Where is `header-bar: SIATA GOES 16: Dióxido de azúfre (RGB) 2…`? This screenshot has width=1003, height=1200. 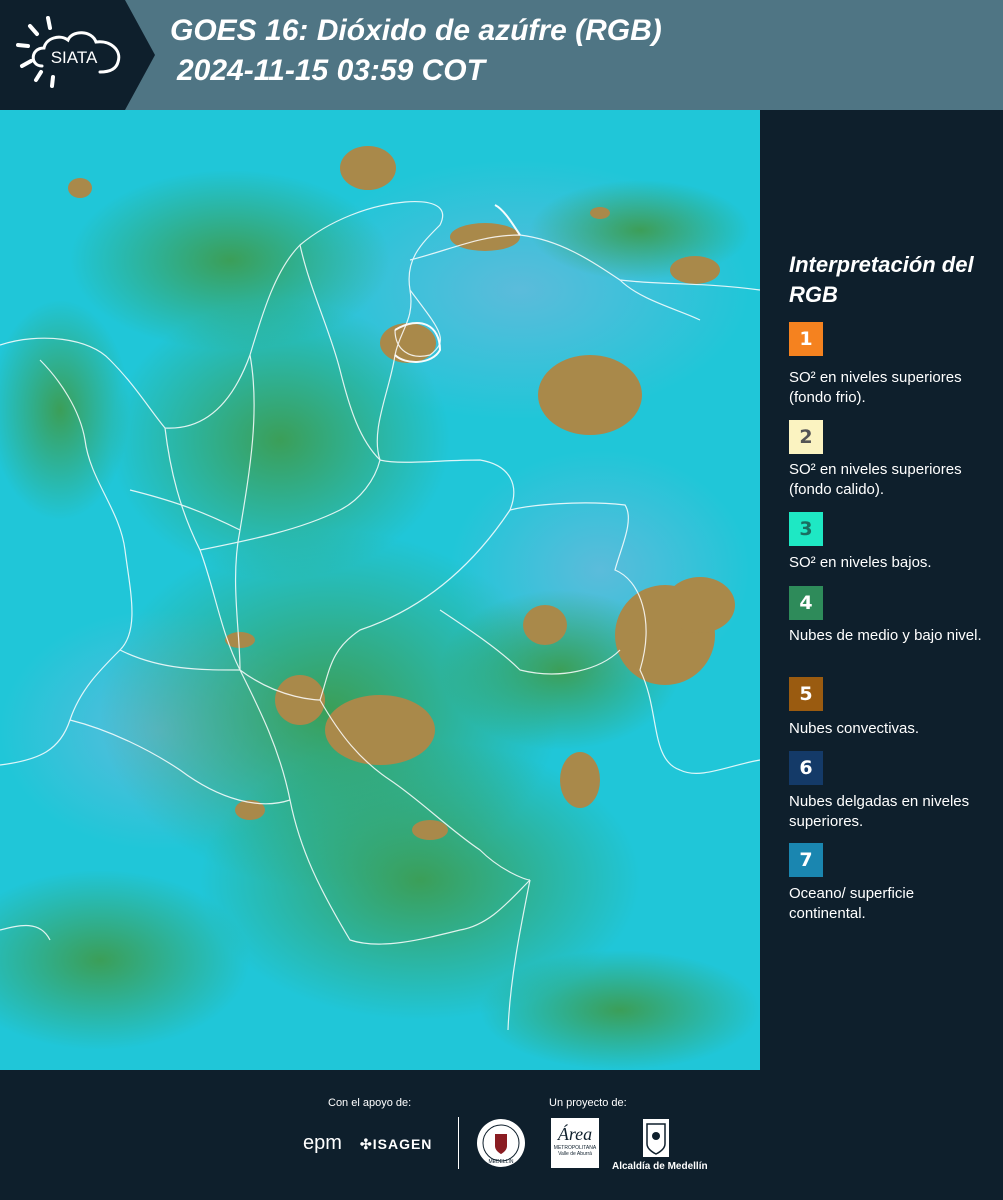 header-bar: SIATA GOES 16: Dióxido de azúfre (RGB) 2… is located at coordinates (501, 55).